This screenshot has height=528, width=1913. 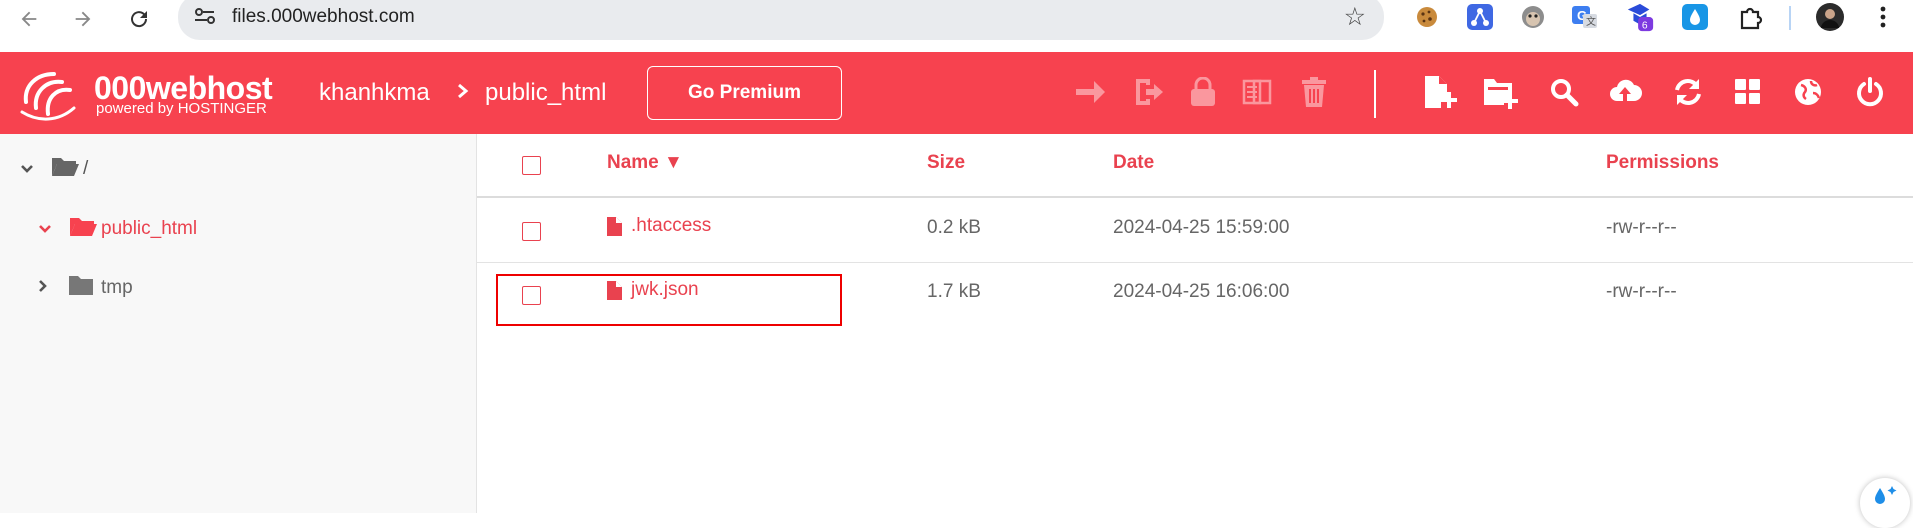 What do you see at coordinates (1830, 17) in the screenshot?
I see `profile-avatar` at bounding box center [1830, 17].